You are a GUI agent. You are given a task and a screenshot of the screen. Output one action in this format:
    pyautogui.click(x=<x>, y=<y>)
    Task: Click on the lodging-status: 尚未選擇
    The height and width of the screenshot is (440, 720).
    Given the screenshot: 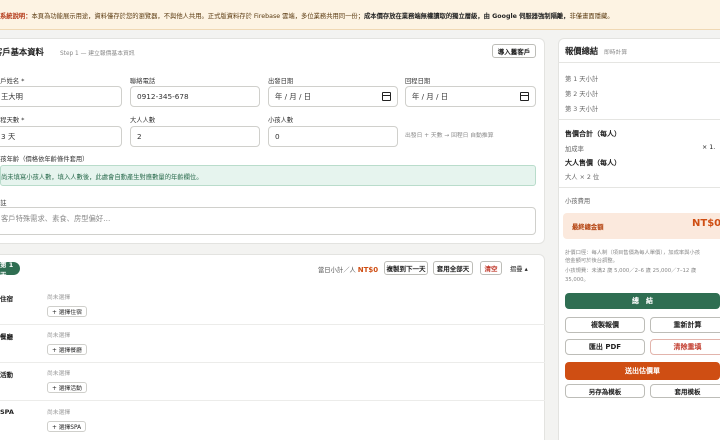 What is the action you would take?
    pyautogui.click(x=59, y=298)
    